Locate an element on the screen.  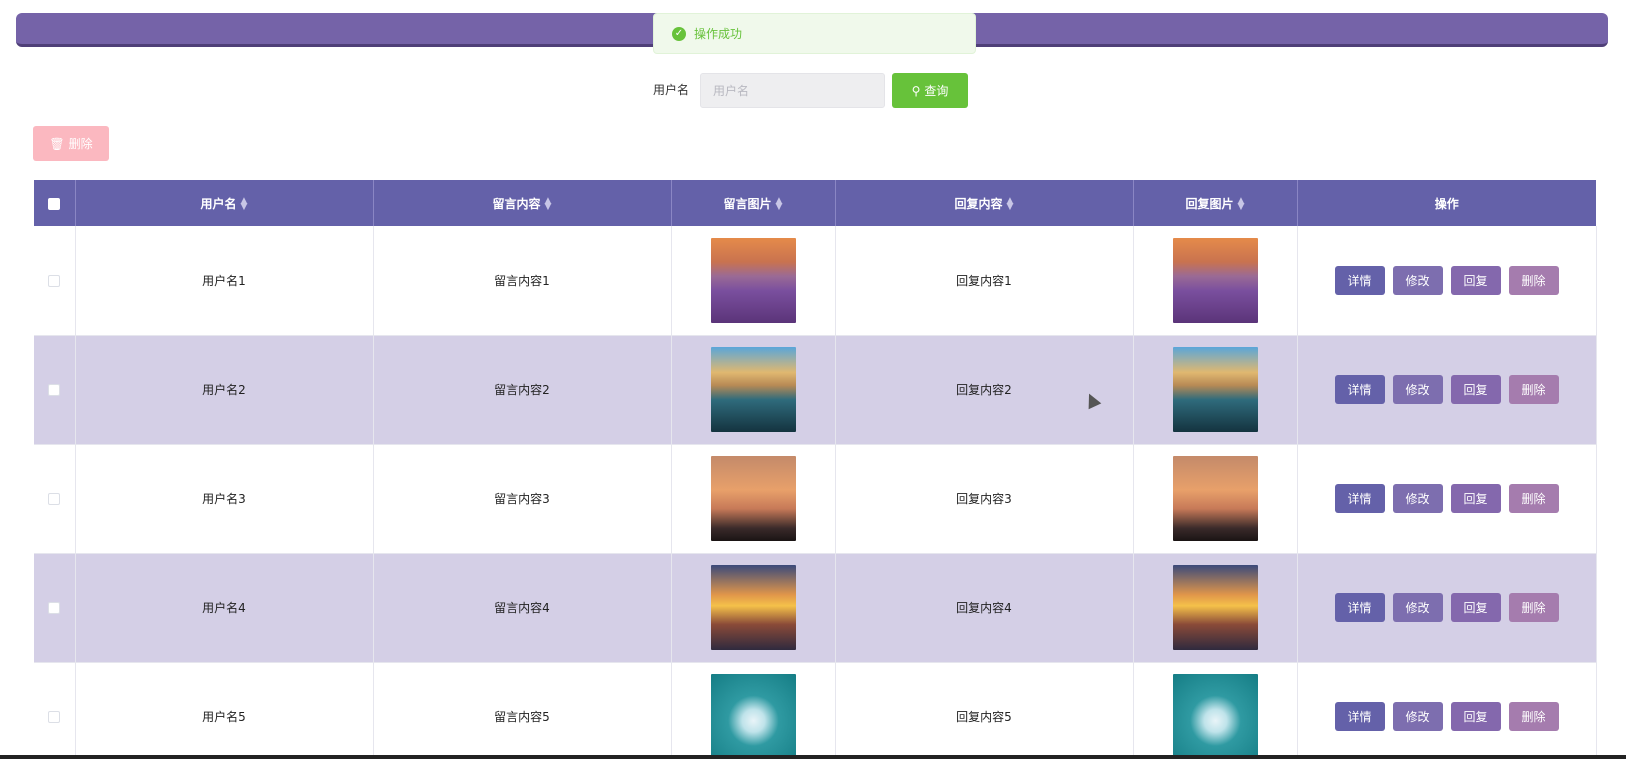
message-cell: 留言内容1 is located at coordinates (522, 281).